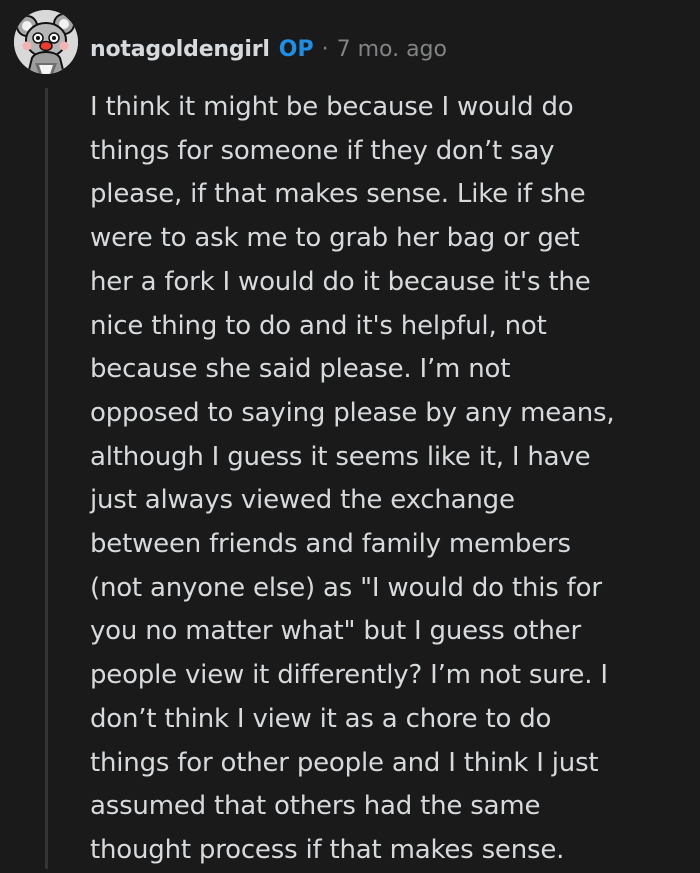 This screenshot has height=873, width=700. Describe the element at coordinates (46, 478) in the screenshot. I see `thread-line` at that location.